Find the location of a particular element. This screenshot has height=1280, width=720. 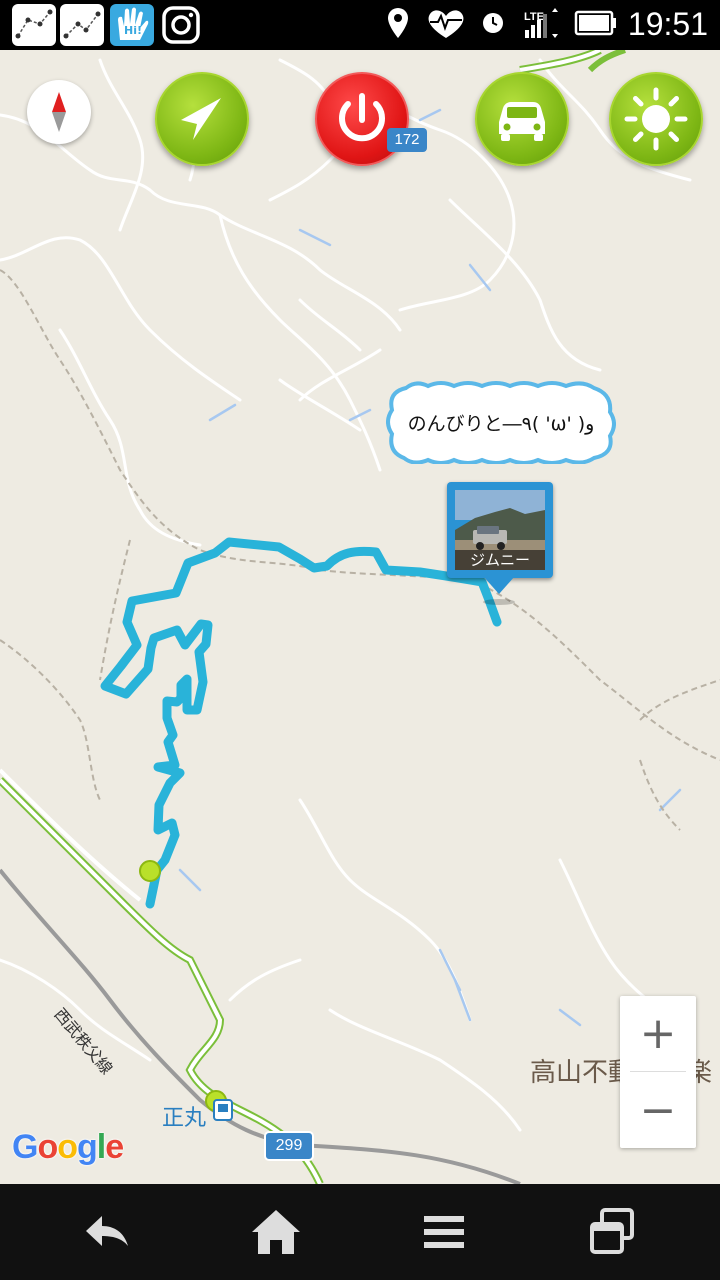

signal-icon: LTE is located at coordinates (541, 23).